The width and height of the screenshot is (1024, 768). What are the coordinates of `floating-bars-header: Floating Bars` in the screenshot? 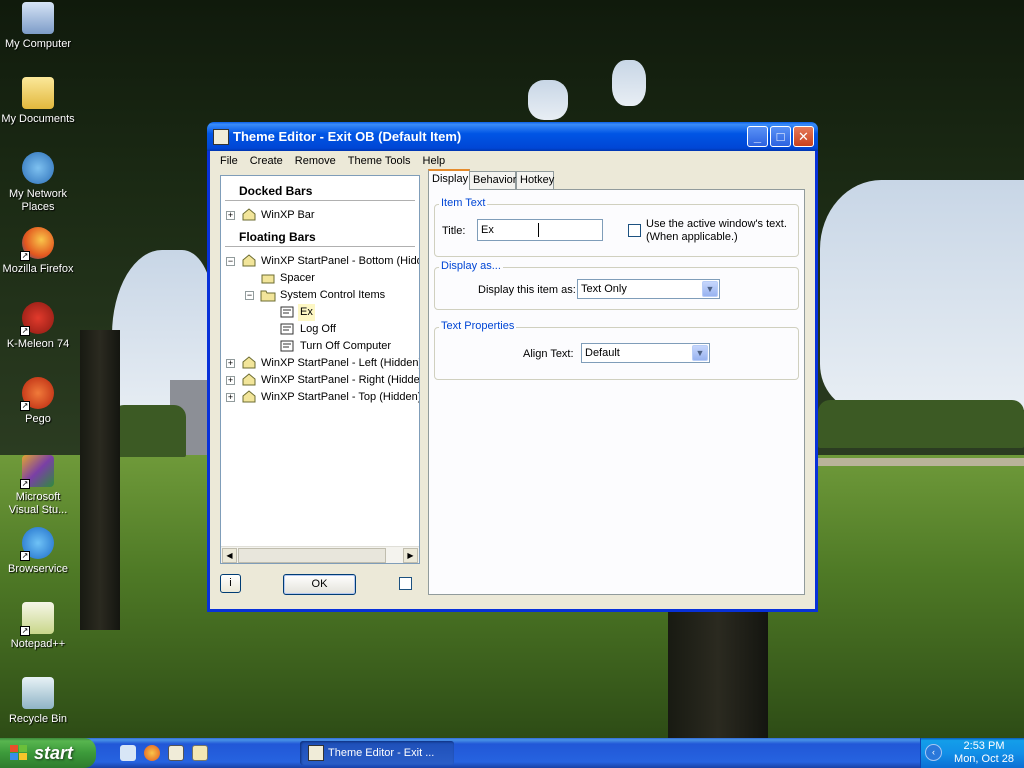 It's located at (320, 235).